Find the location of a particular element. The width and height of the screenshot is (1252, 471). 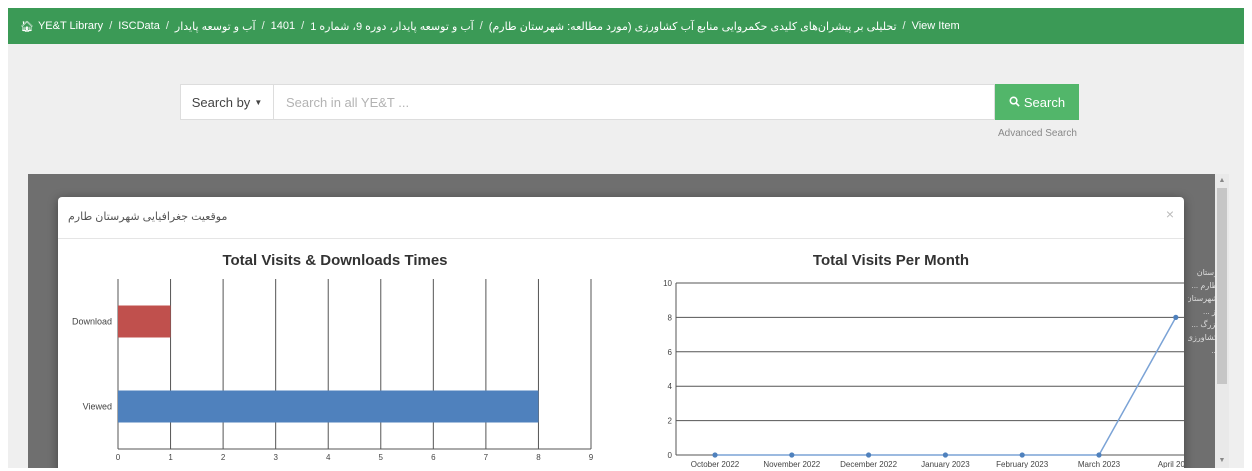

x-tick-label: 2 is located at coordinates (223, 457).